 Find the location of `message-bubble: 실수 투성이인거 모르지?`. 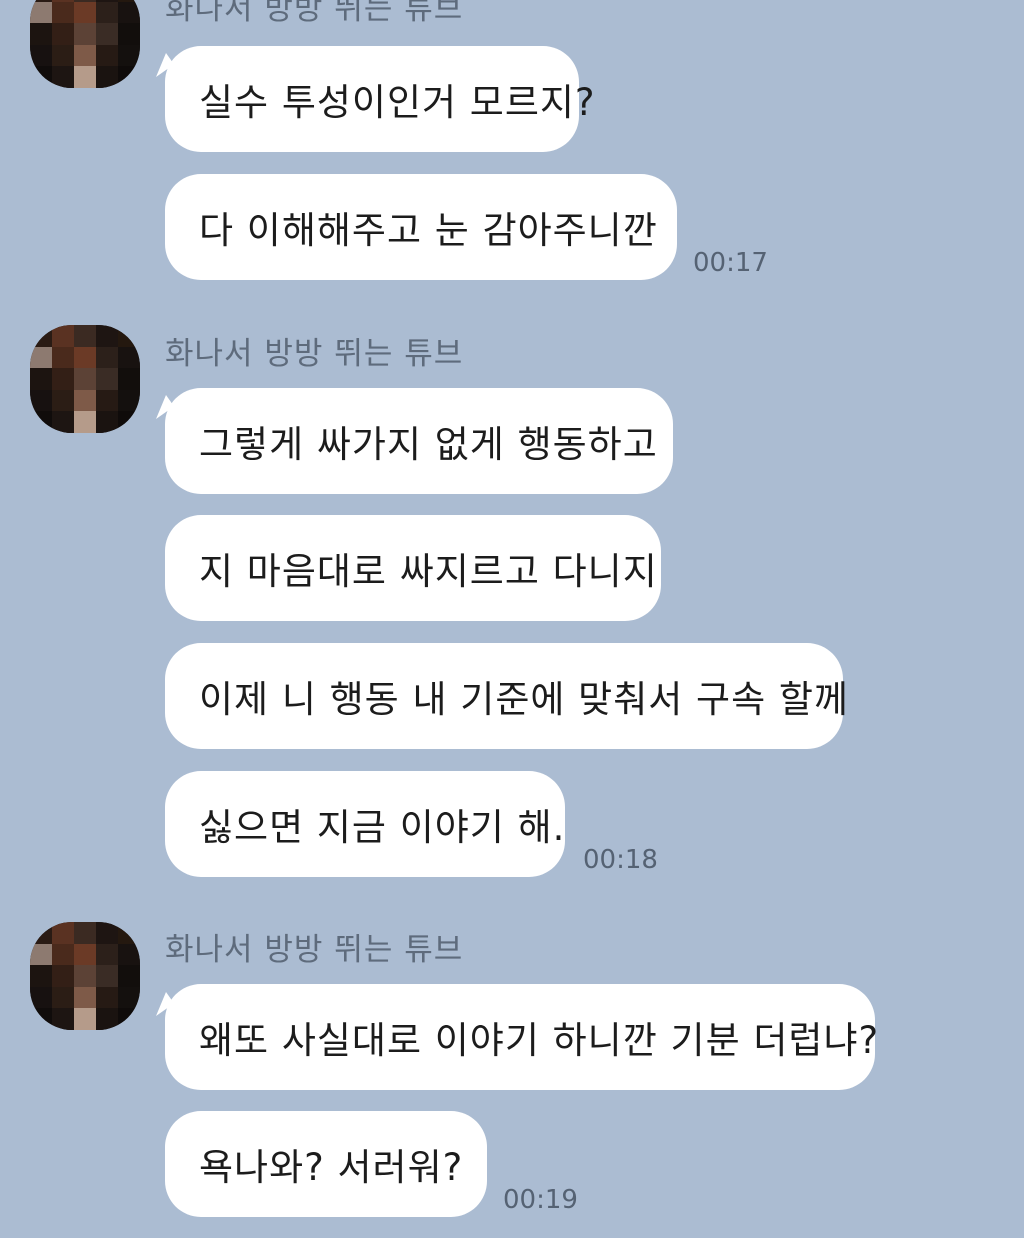

message-bubble: 실수 투성이인거 모르지? is located at coordinates (380, 99).